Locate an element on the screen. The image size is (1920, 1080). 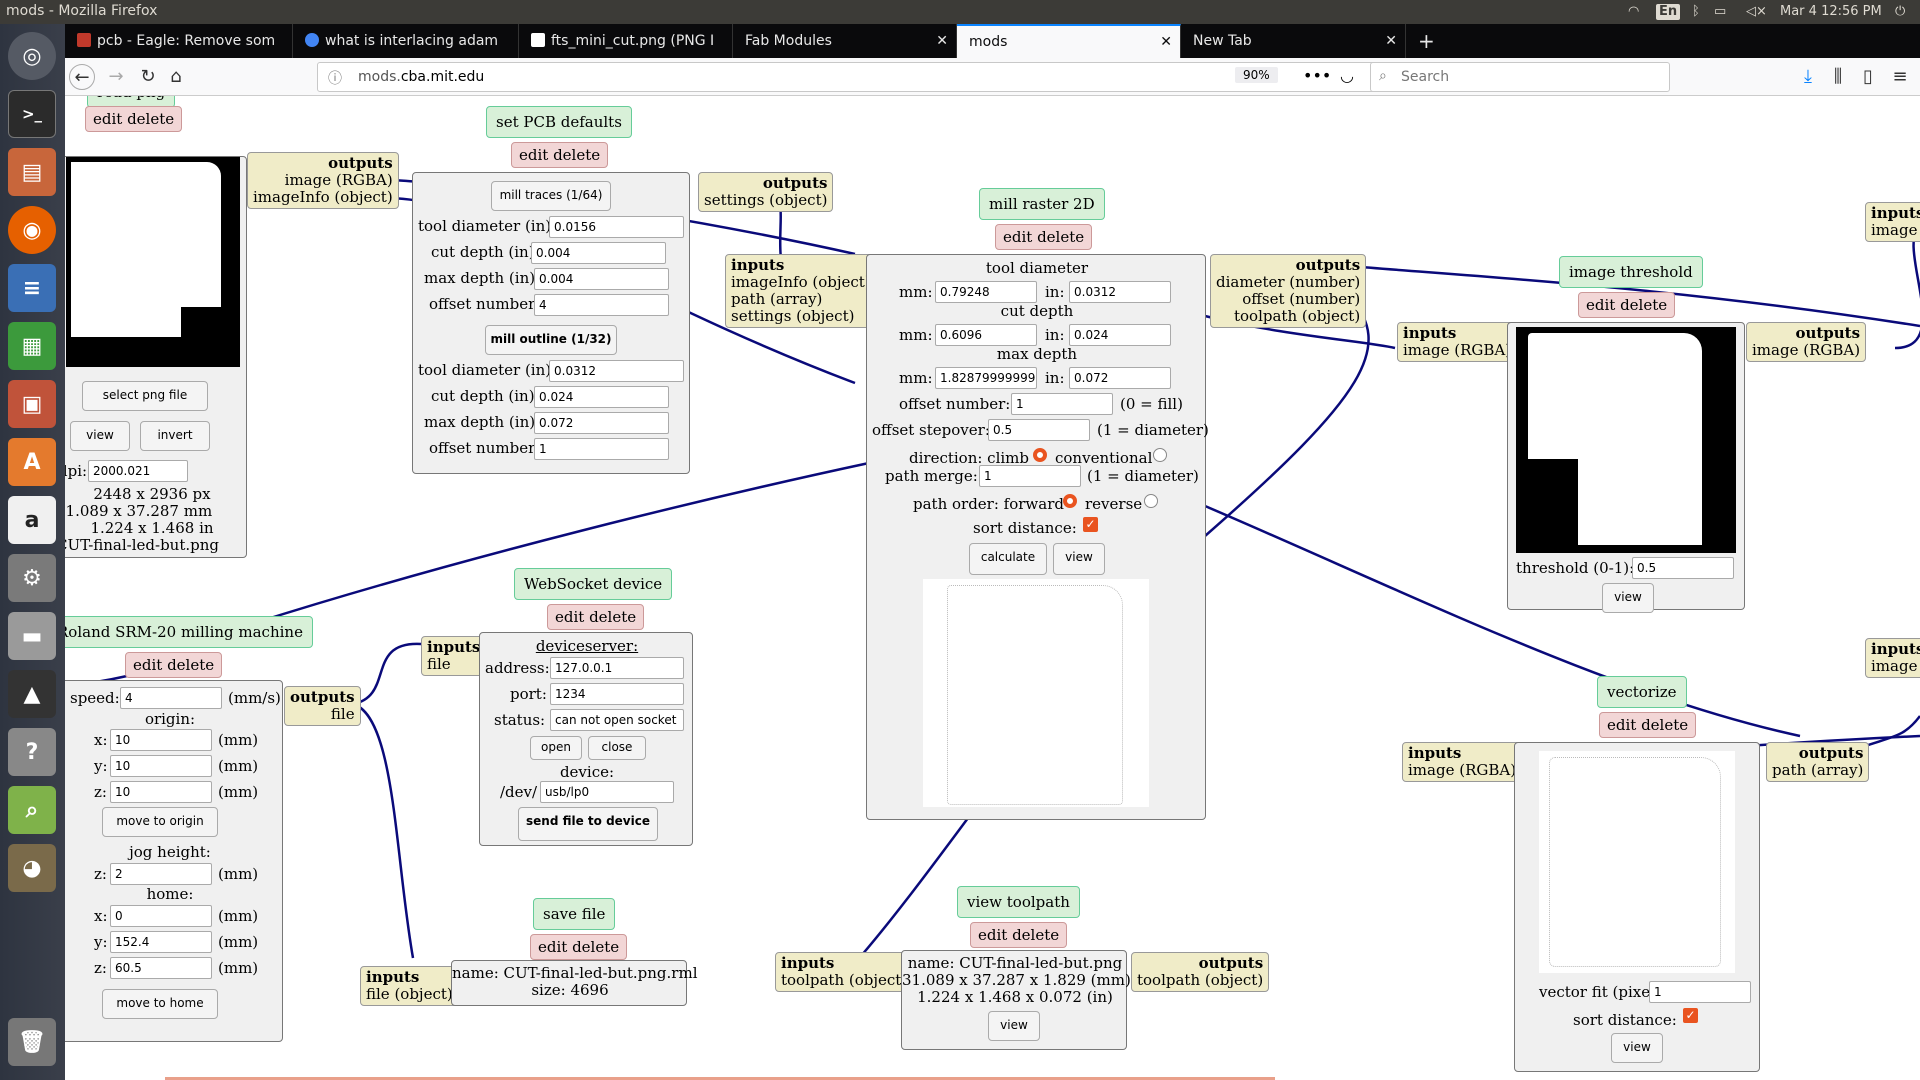
port-input: 1234 is located at coordinates (617, 694).